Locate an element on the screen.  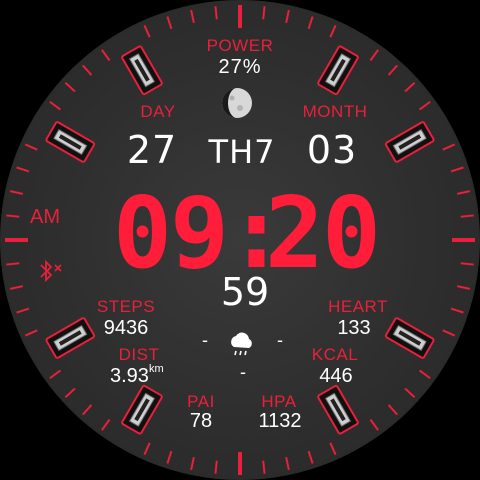
weather-left-temp: - is located at coordinates (205, 340).